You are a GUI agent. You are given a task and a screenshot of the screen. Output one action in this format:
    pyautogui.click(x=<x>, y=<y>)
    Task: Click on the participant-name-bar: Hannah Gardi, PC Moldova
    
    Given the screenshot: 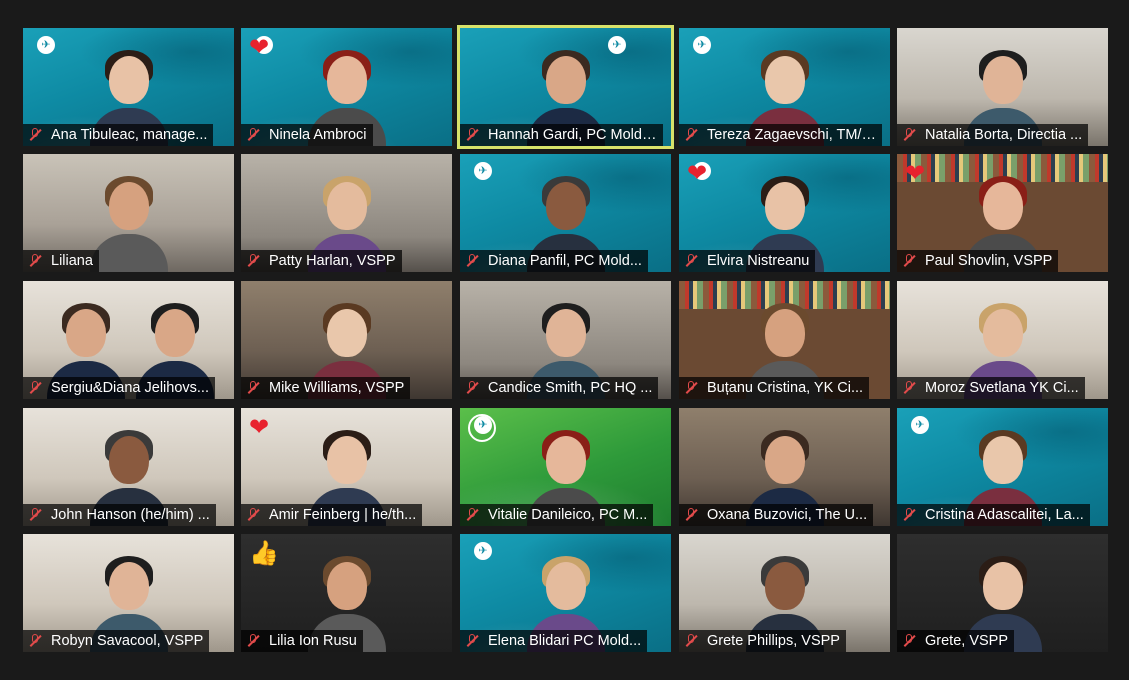 What is the action you would take?
    pyautogui.click(x=561, y=135)
    